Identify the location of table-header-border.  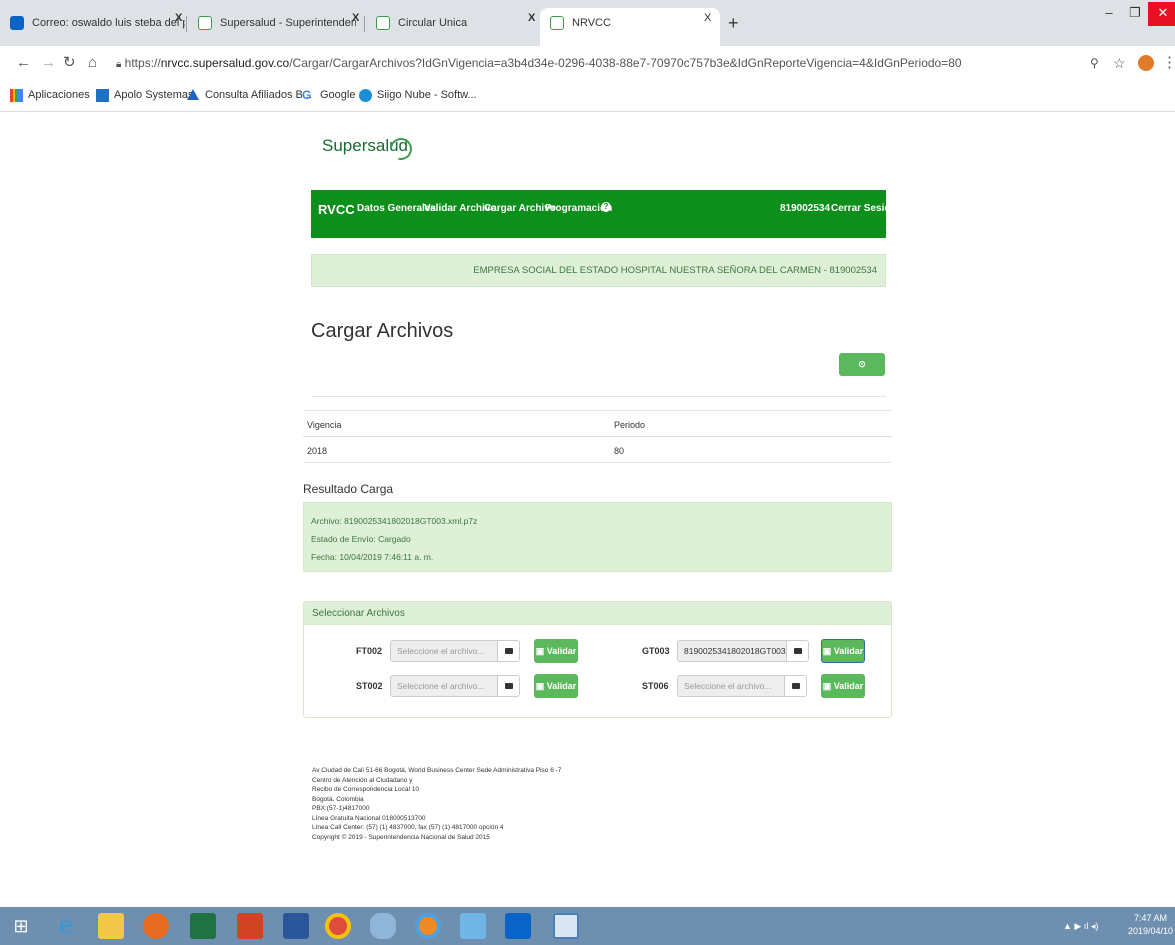
(597, 436).